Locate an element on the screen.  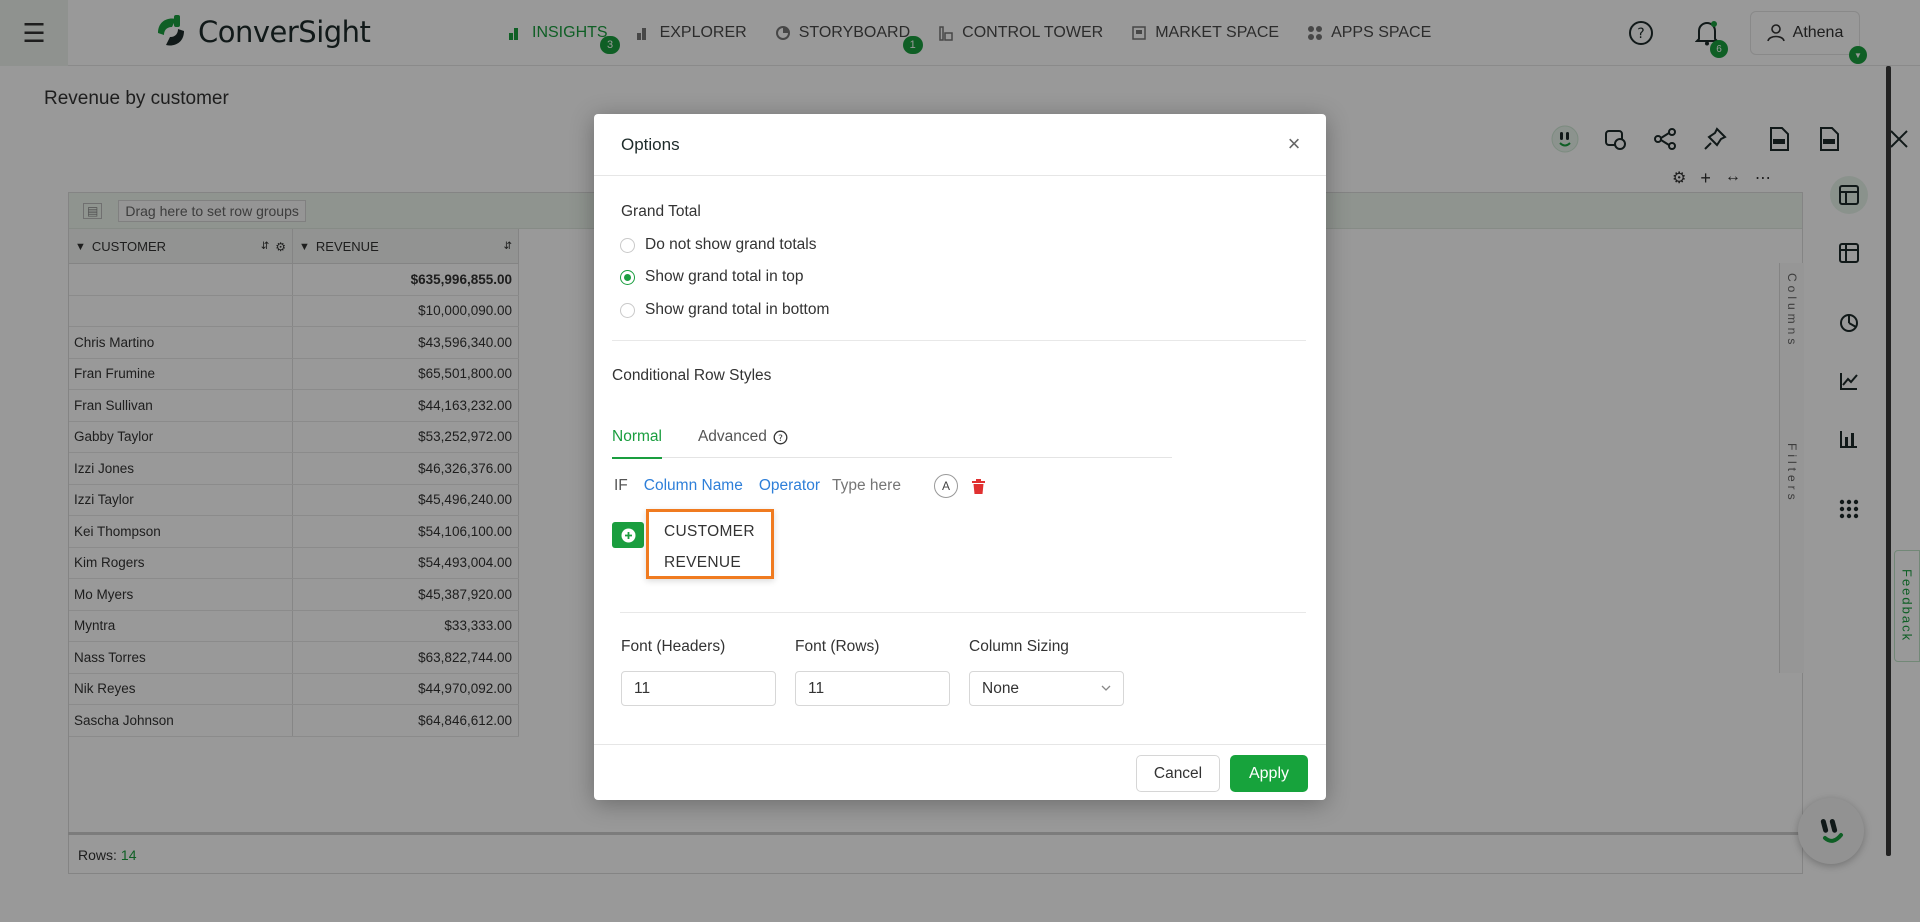
dropdown-option-revenue: REVENUE is located at coordinates (710, 562).